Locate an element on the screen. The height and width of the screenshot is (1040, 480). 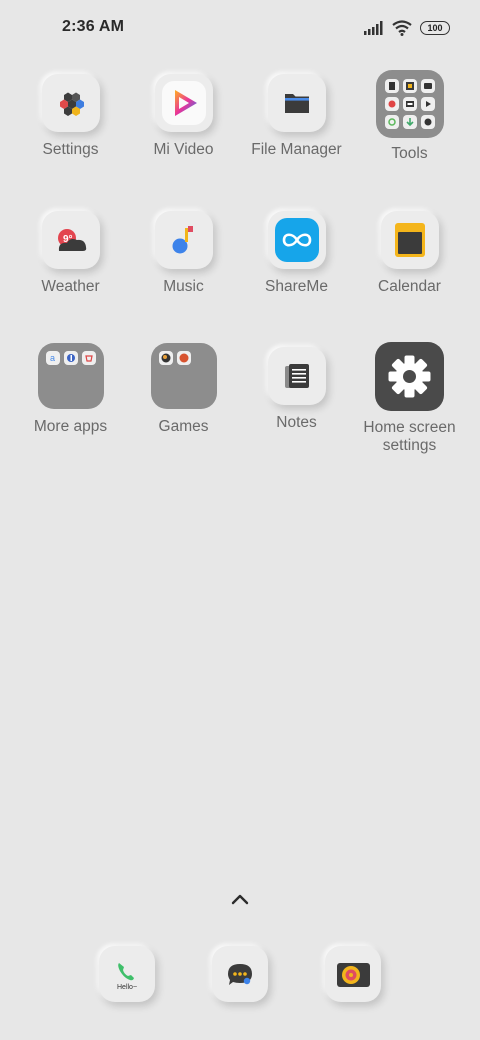
calendar-icon is located at coordinates (409, 240).